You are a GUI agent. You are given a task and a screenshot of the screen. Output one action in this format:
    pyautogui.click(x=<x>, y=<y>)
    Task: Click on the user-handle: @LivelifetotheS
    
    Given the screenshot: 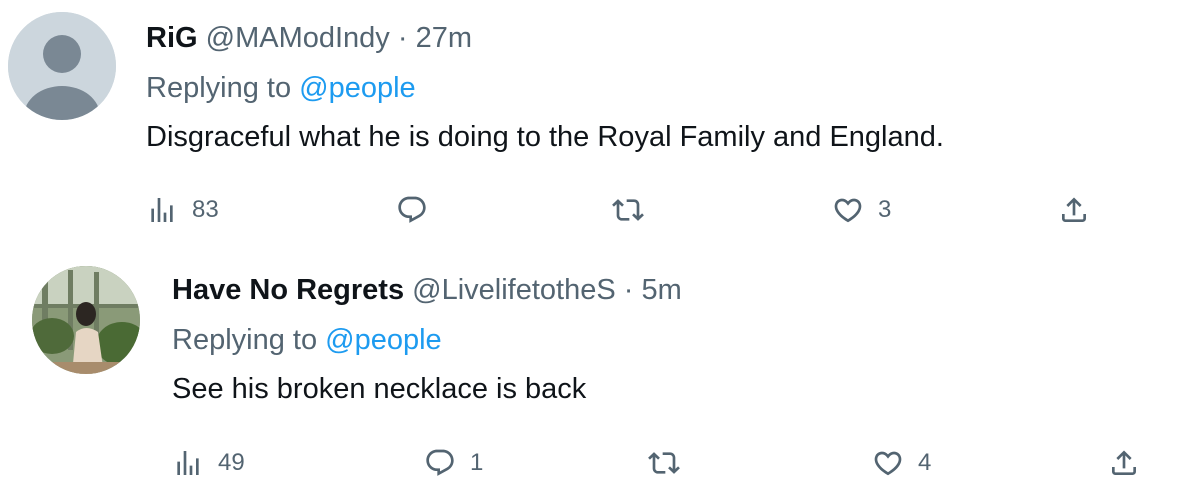 What is the action you would take?
    pyautogui.click(x=514, y=290)
    